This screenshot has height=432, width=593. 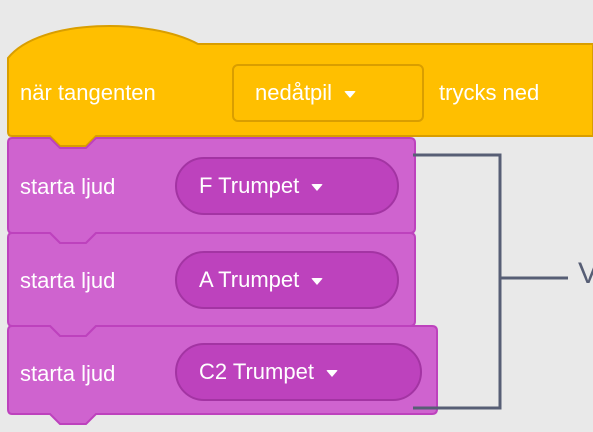 I want to click on hat-block-prefix-label: när tangenten, so click(x=88, y=92).